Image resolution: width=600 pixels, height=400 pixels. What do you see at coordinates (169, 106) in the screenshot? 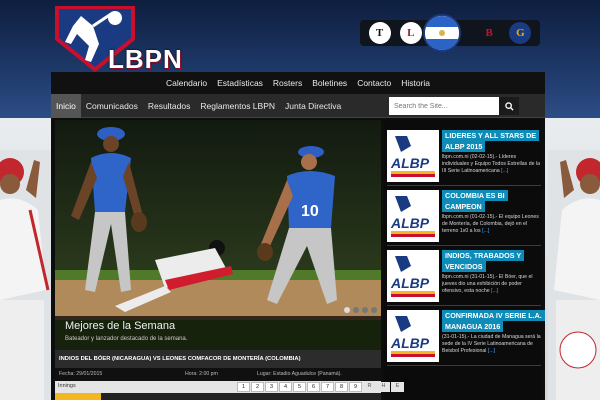
I see `nav-resultados: Resultados` at bounding box center [169, 106].